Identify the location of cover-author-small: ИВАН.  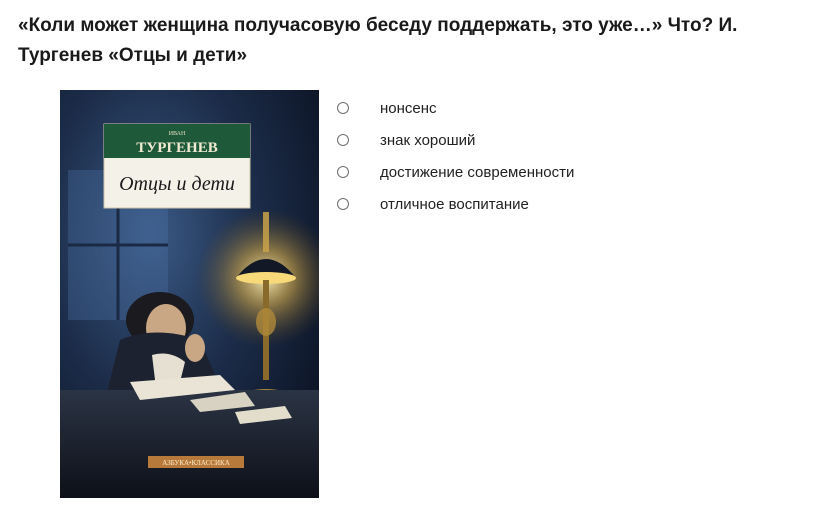
(177, 134).